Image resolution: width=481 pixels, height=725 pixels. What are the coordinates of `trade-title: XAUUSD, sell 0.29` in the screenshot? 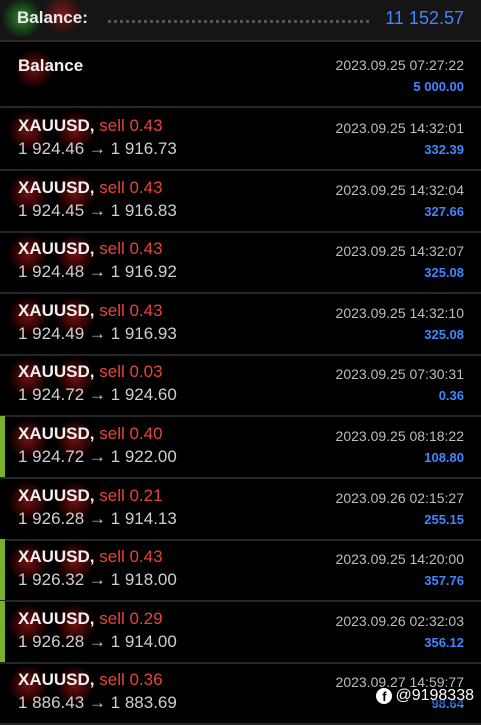 It's located at (90, 619).